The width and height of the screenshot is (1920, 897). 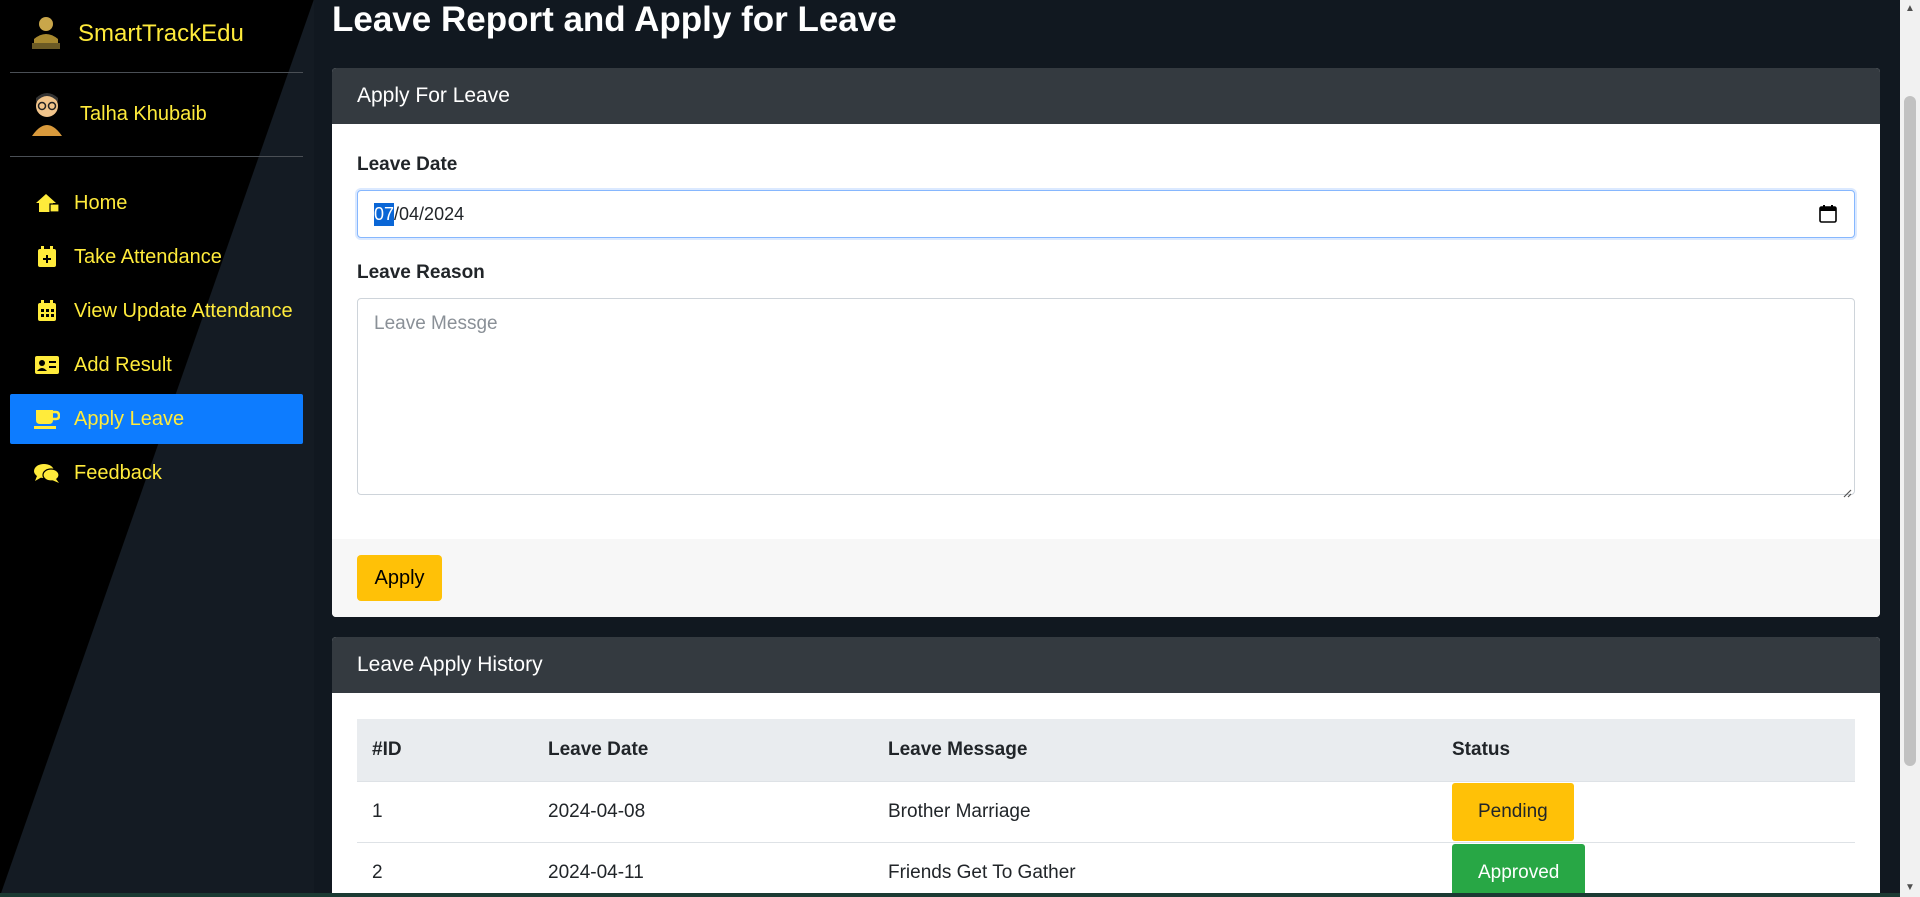 What do you see at coordinates (703, 750) in the screenshot?
I see `column-header-leave-date: Leave Date` at bounding box center [703, 750].